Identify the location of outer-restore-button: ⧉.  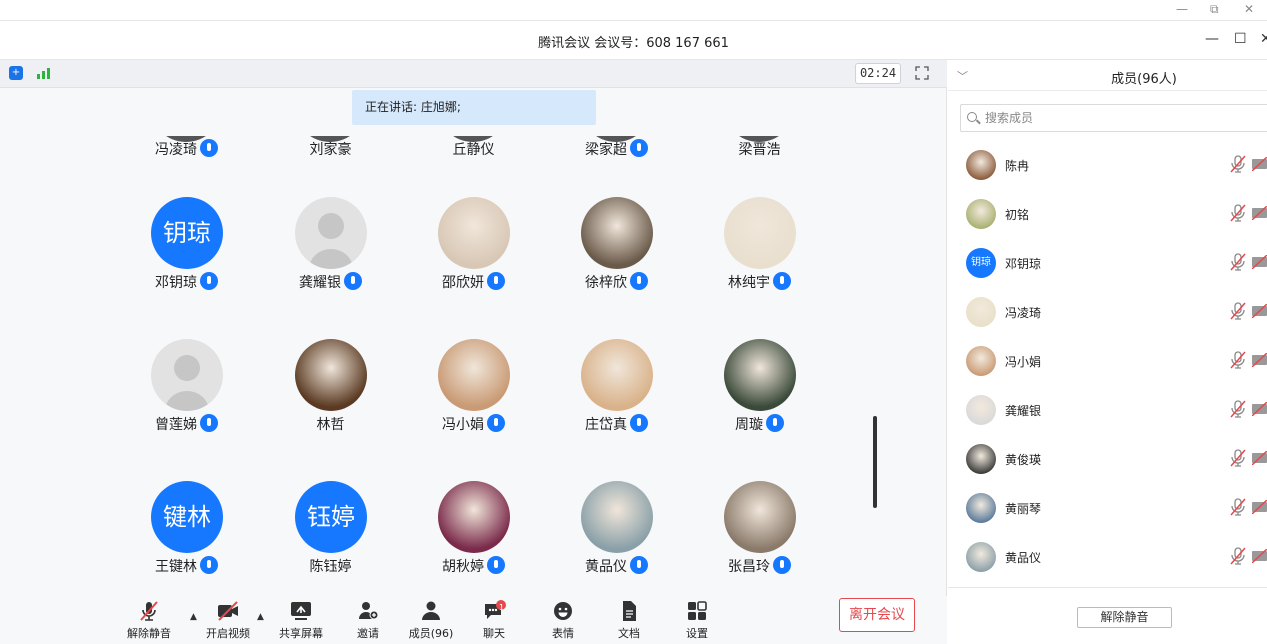
(1214, 9).